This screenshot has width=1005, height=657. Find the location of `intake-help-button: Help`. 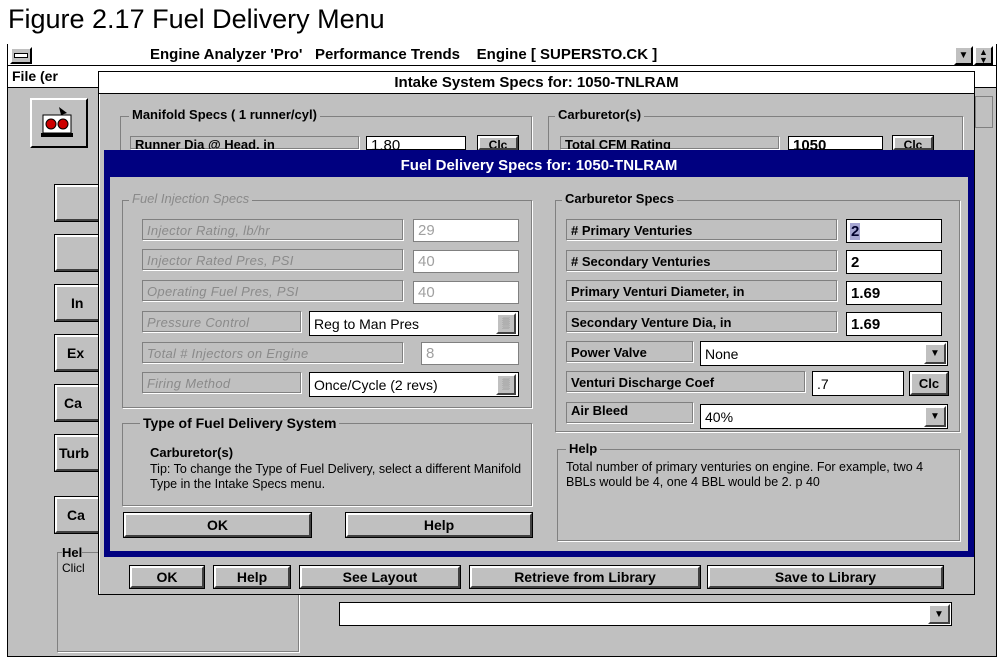

intake-help-button: Help is located at coordinates (252, 577).